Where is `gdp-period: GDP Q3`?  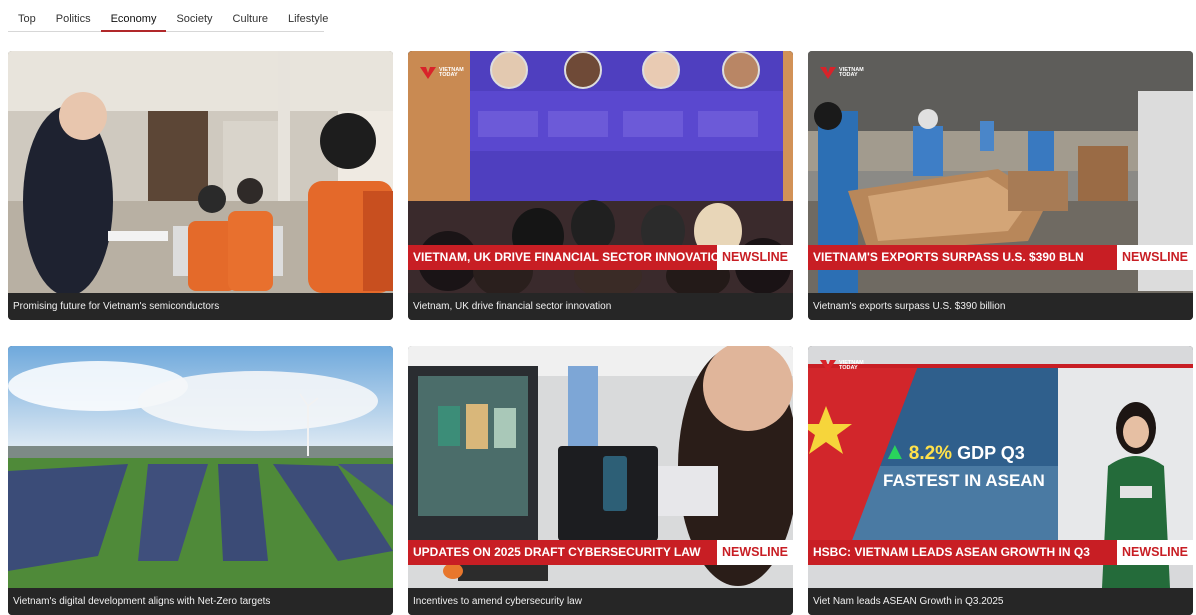 gdp-period: GDP Q3 is located at coordinates (988, 453).